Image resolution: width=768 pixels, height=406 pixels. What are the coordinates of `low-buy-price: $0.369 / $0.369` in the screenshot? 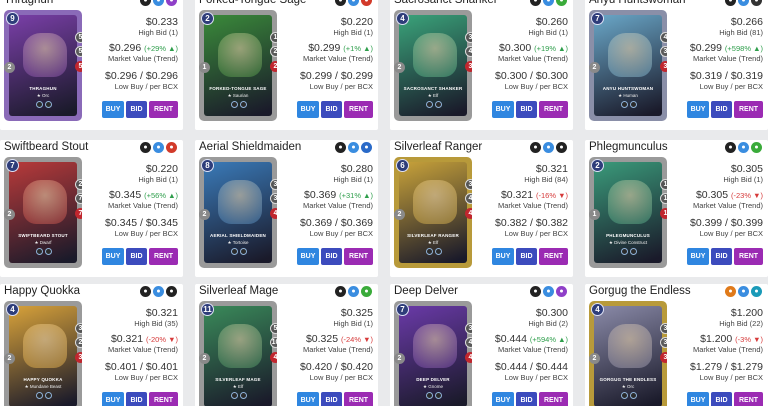 It's located at (336, 223).